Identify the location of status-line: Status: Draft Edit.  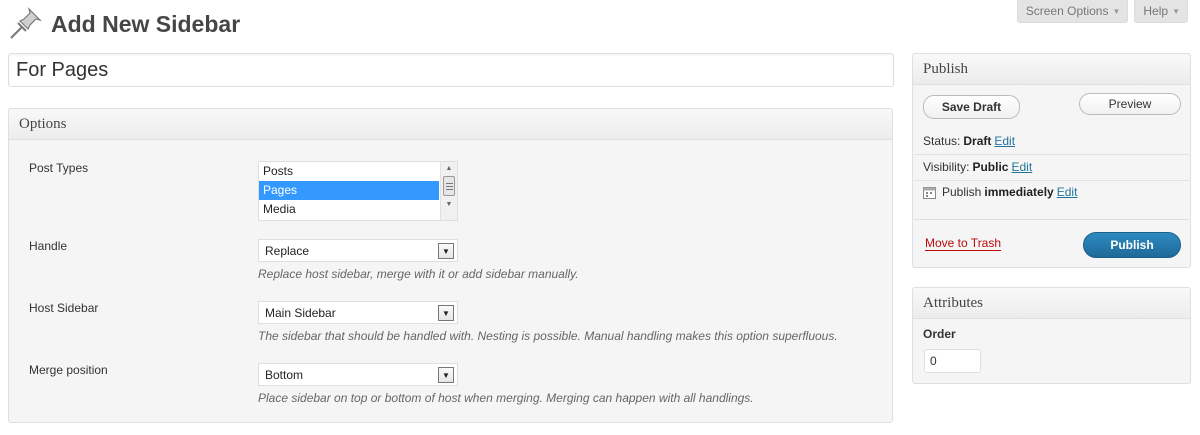
(969, 141).